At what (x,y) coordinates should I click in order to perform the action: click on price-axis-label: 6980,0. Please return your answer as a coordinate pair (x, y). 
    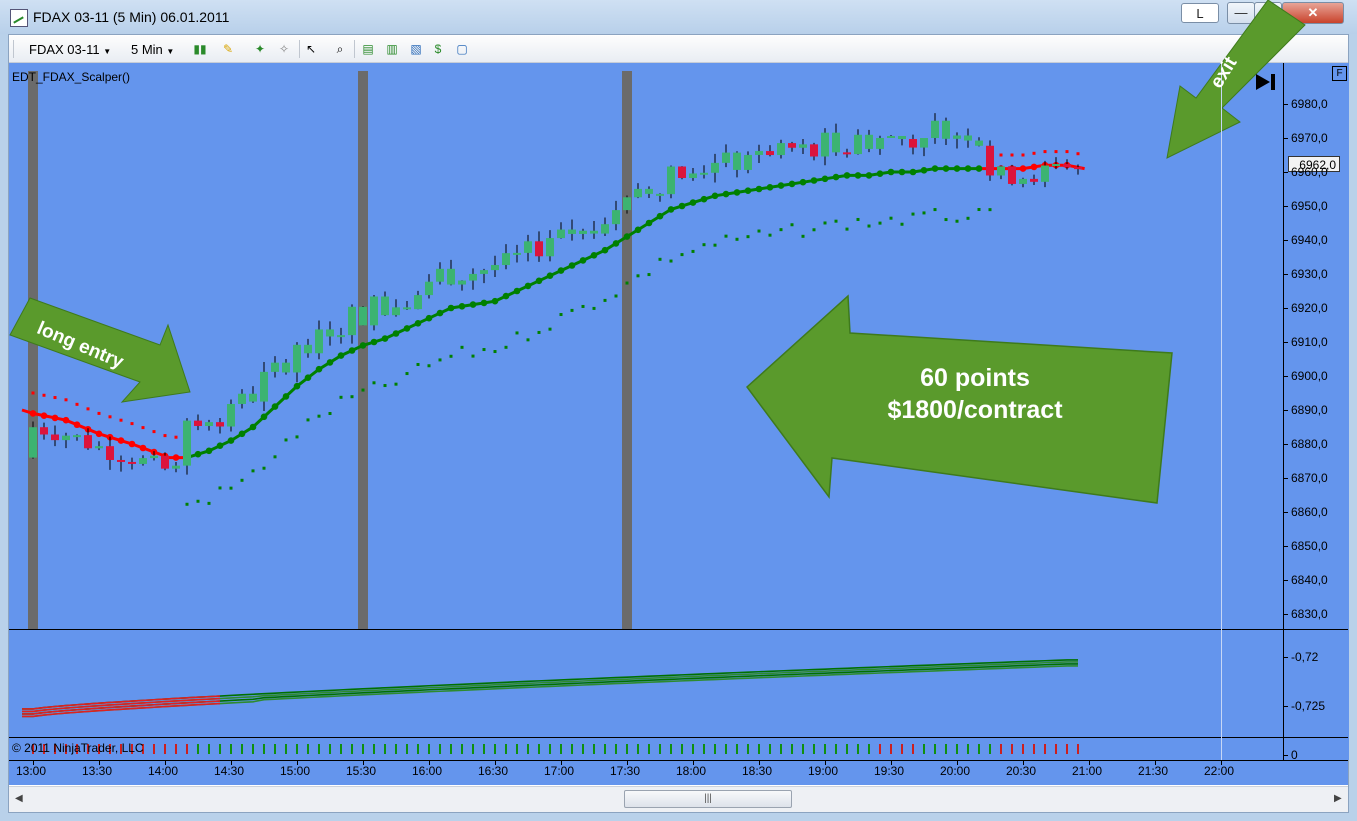
    Looking at the image, I should click on (1309, 104).